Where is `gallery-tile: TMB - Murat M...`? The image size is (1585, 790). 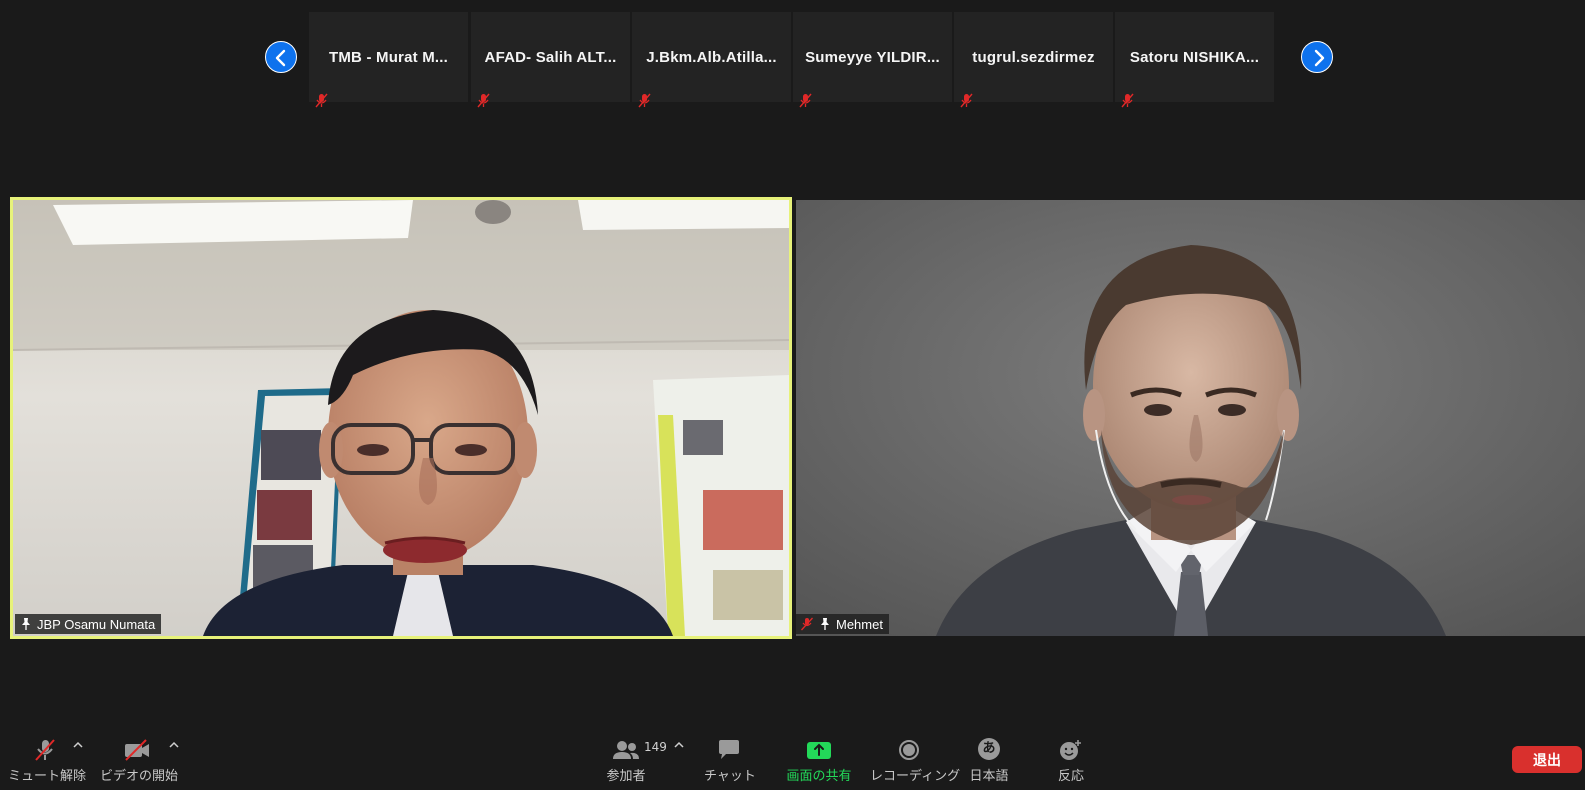
gallery-tile: TMB - Murat M... is located at coordinates (388, 60).